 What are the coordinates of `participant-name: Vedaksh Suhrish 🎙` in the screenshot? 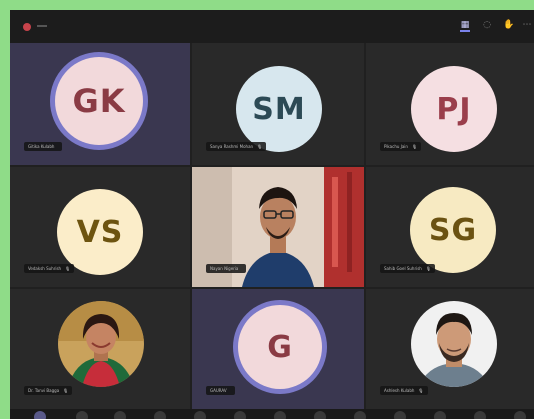 It's located at (49, 268).